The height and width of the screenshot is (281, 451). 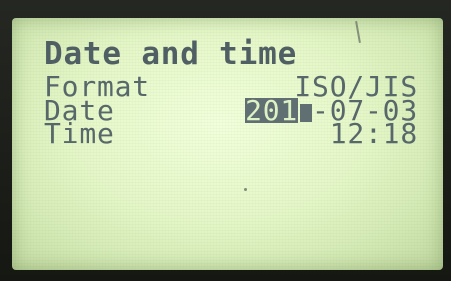 What do you see at coordinates (374, 134) in the screenshot?
I see `time-value: 12:18` at bounding box center [374, 134].